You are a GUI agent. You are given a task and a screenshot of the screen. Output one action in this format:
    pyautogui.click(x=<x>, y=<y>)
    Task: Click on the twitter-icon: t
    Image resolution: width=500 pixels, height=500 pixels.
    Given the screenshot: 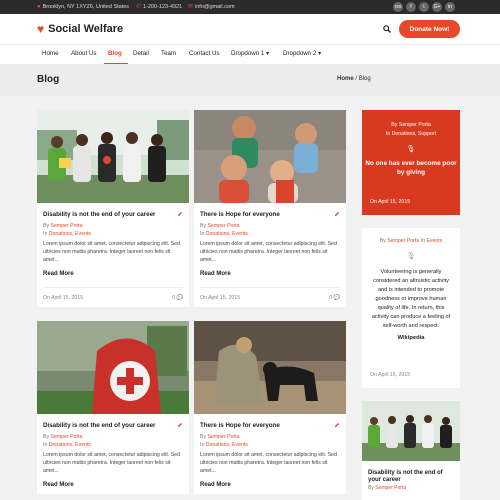 What is the action you would take?
    pyautogui.click(x=424, y=7)
    